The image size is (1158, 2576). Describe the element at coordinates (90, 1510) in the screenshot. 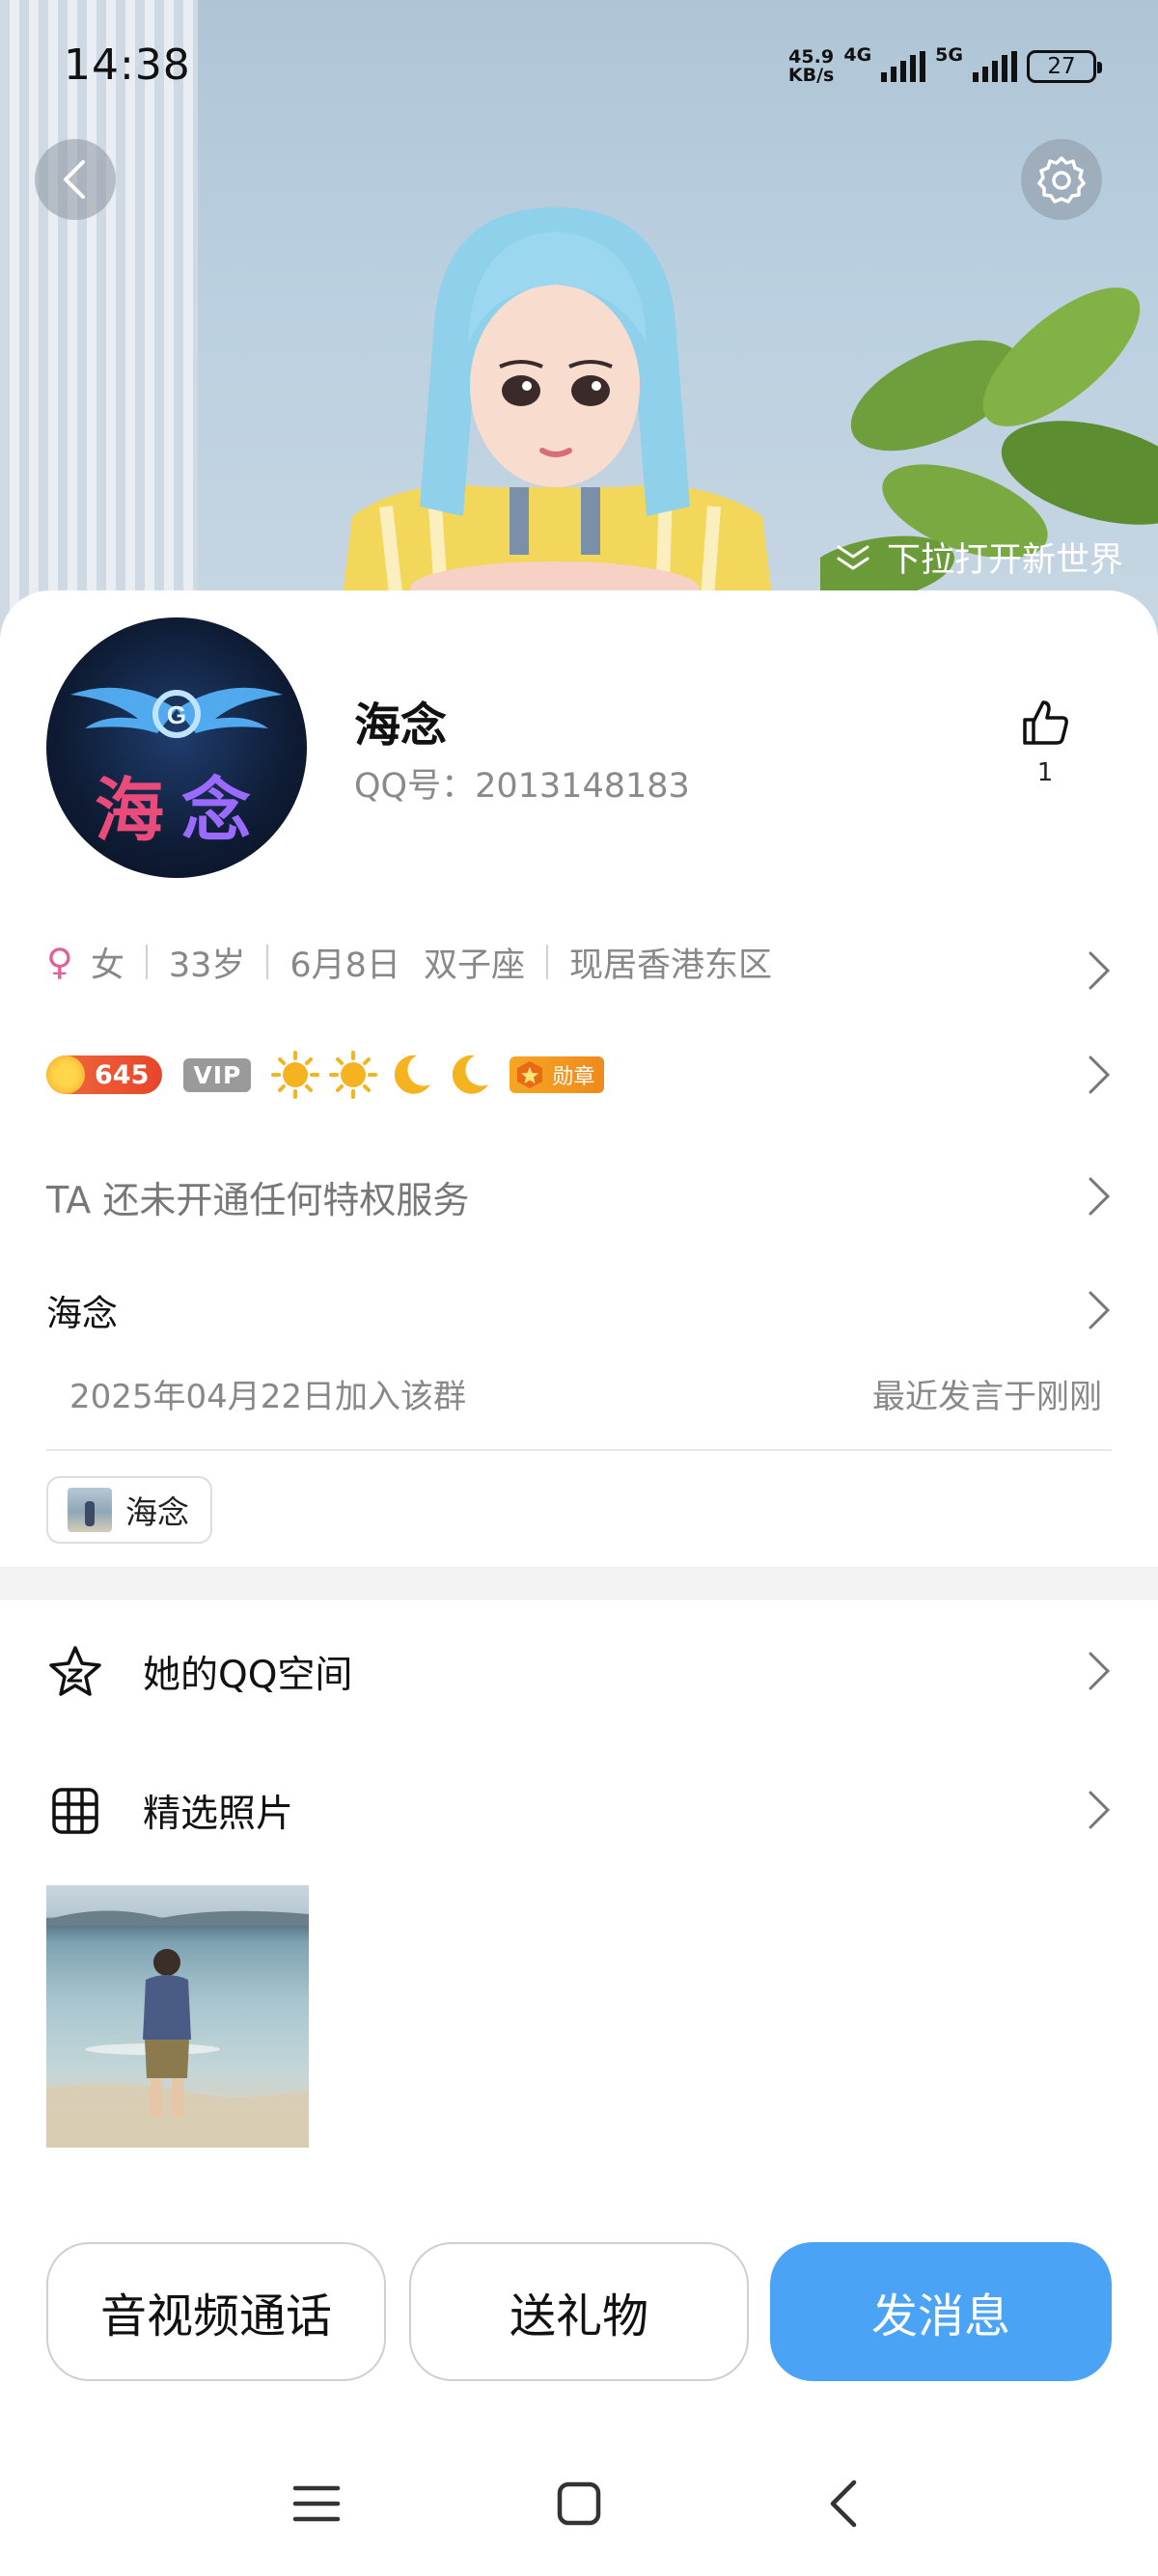

I see `tag-thumbnail` at that location.